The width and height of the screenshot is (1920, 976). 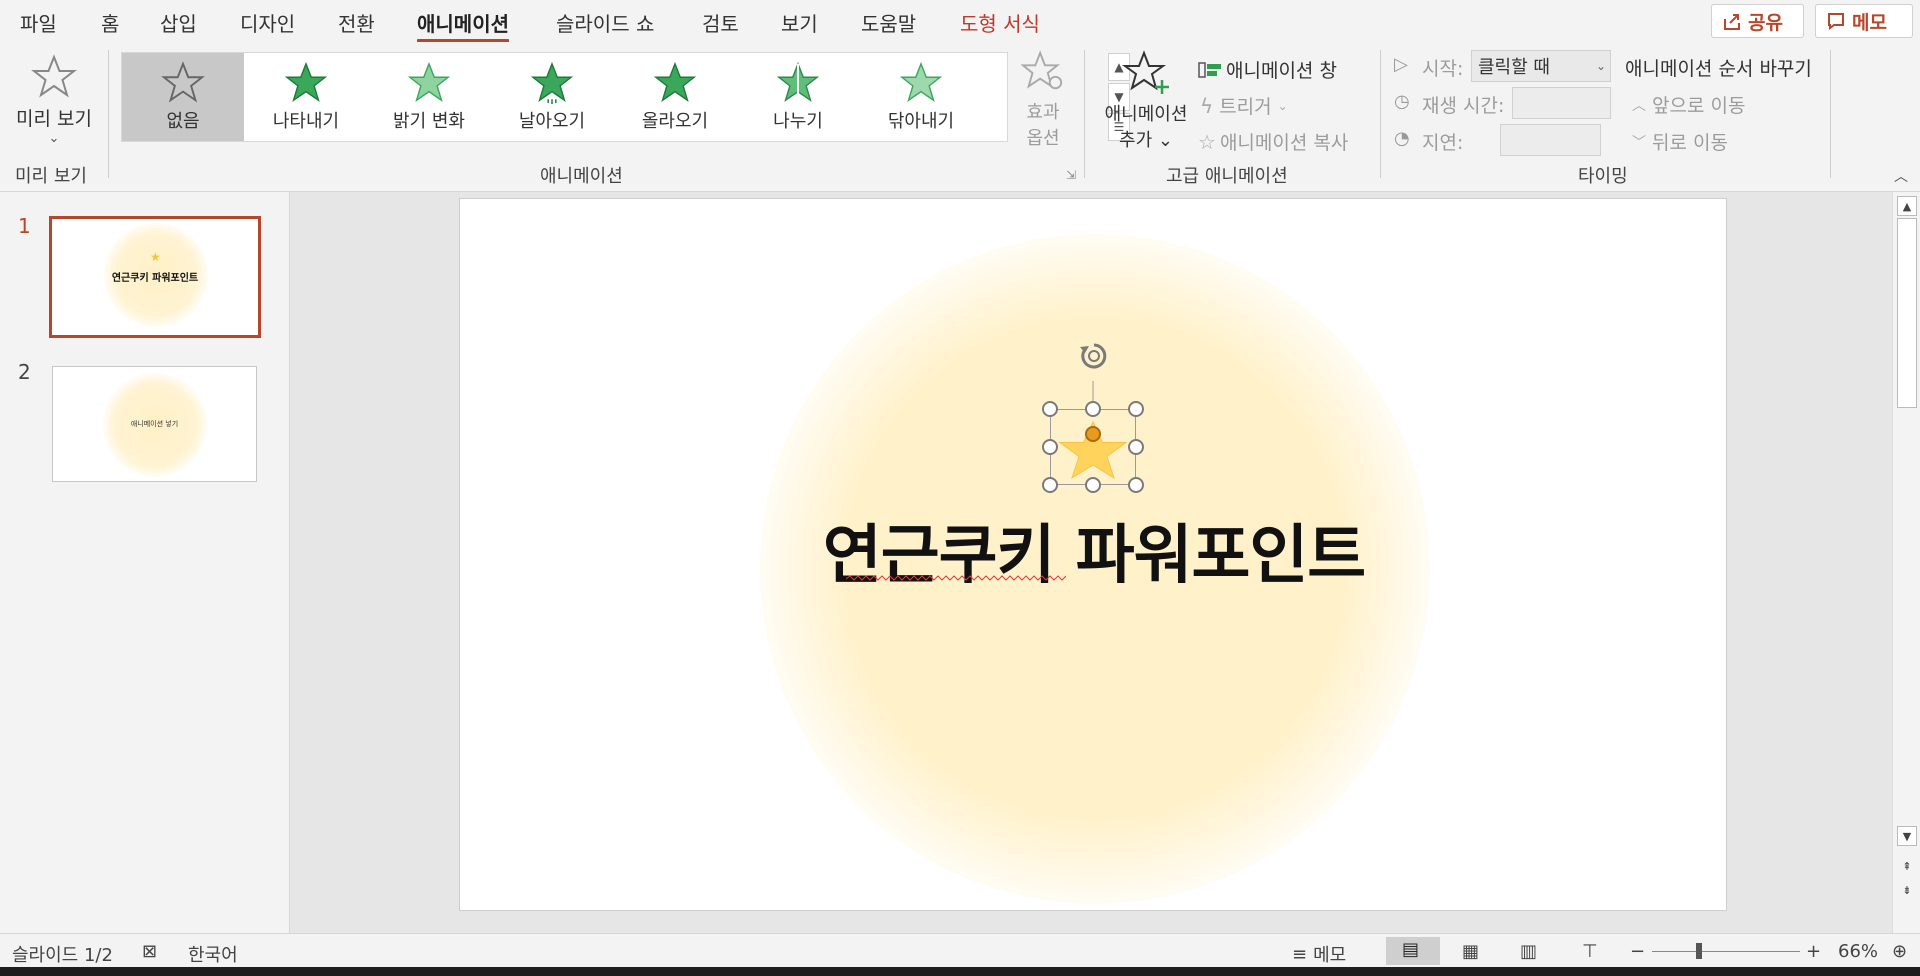 I want to click on language-indicator: 한국어, so click(x=213, y=954).